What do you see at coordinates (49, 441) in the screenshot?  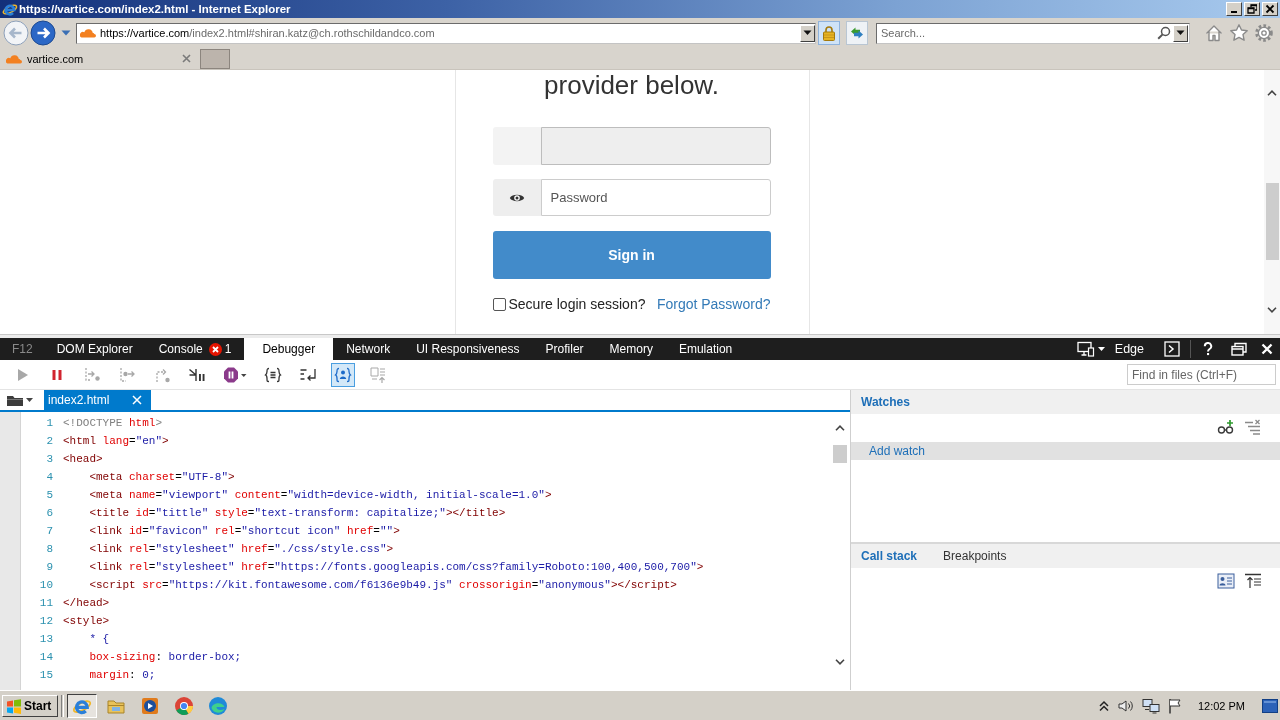 I see `line-number: 2` at bounding box center [49, 441].